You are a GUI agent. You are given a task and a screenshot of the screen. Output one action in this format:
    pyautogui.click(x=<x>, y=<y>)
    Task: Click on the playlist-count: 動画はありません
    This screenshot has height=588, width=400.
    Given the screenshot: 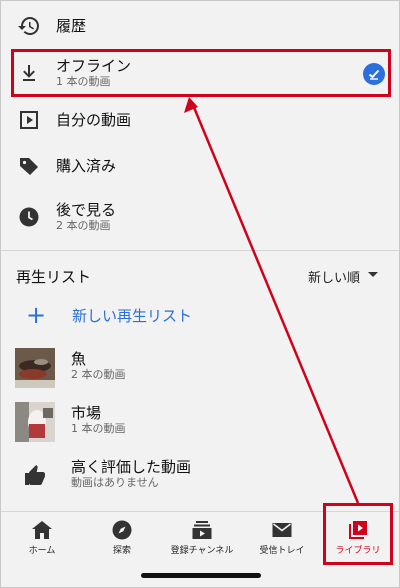 What is the action you would take?
    pyautogui.click(x=115, y=482)
    